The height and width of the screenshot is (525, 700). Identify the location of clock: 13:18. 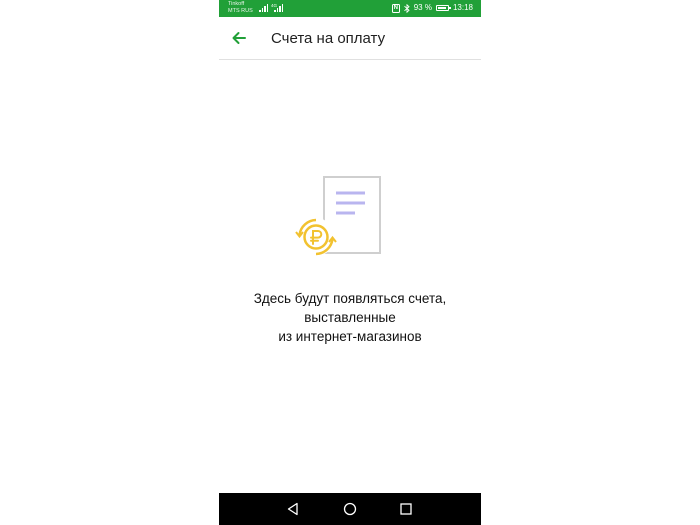
(462, 7).